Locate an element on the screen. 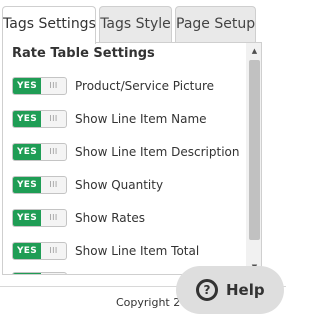  line-item-name-toggle: YES III is located at coordinates (39, 119).